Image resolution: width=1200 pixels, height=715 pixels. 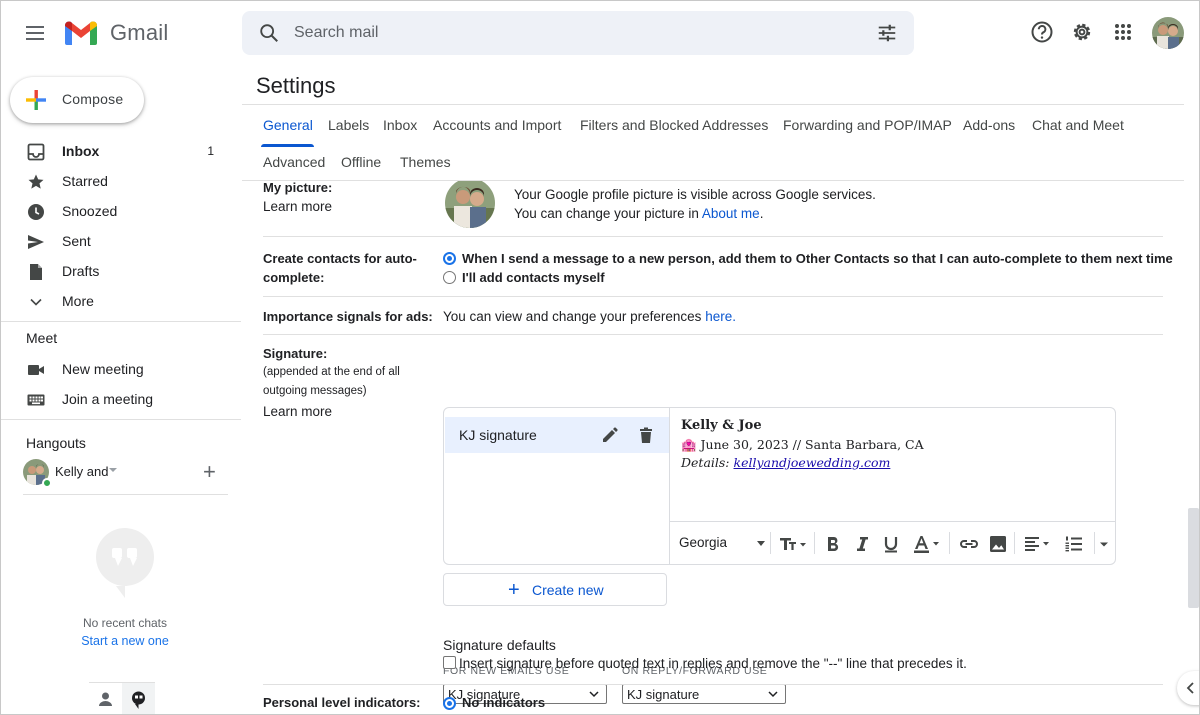 What do you see at coordinates (449, 258) in the screenshot?
I see `auto-add-contacts-radio` at bounding box center [449, 258].